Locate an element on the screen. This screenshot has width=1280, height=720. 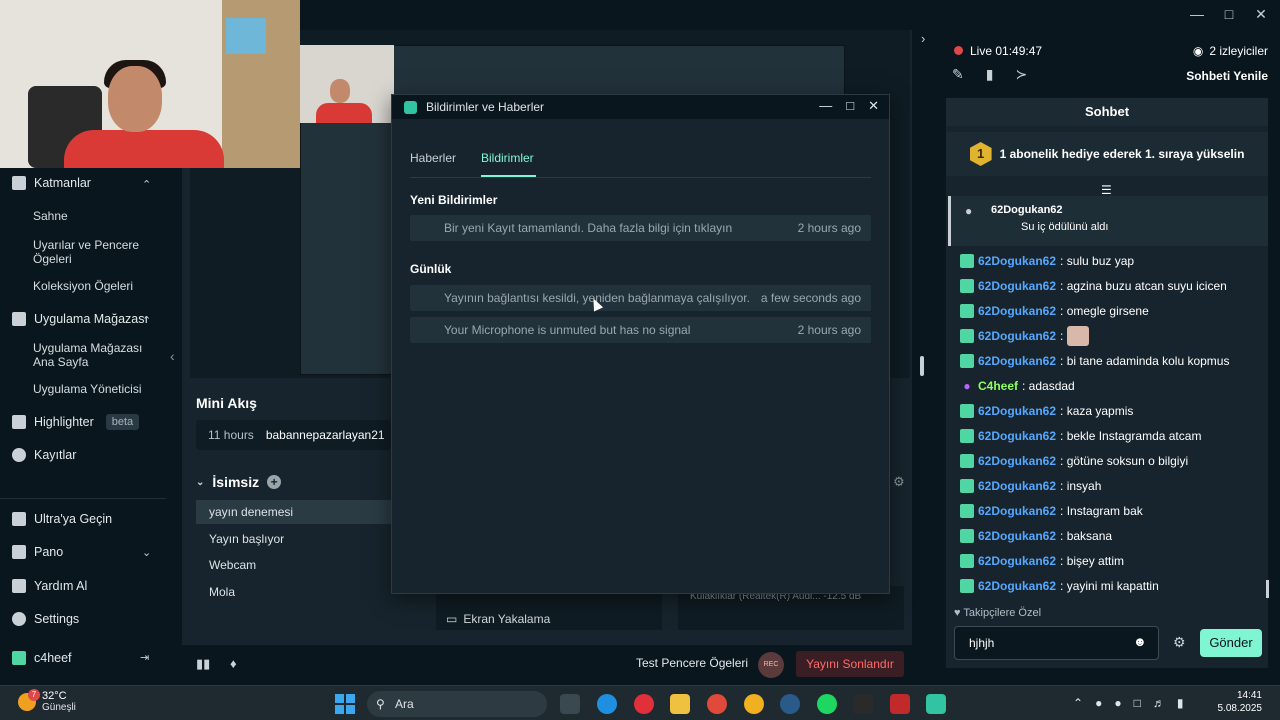
edge-icon is located at coordinates (607, 704).